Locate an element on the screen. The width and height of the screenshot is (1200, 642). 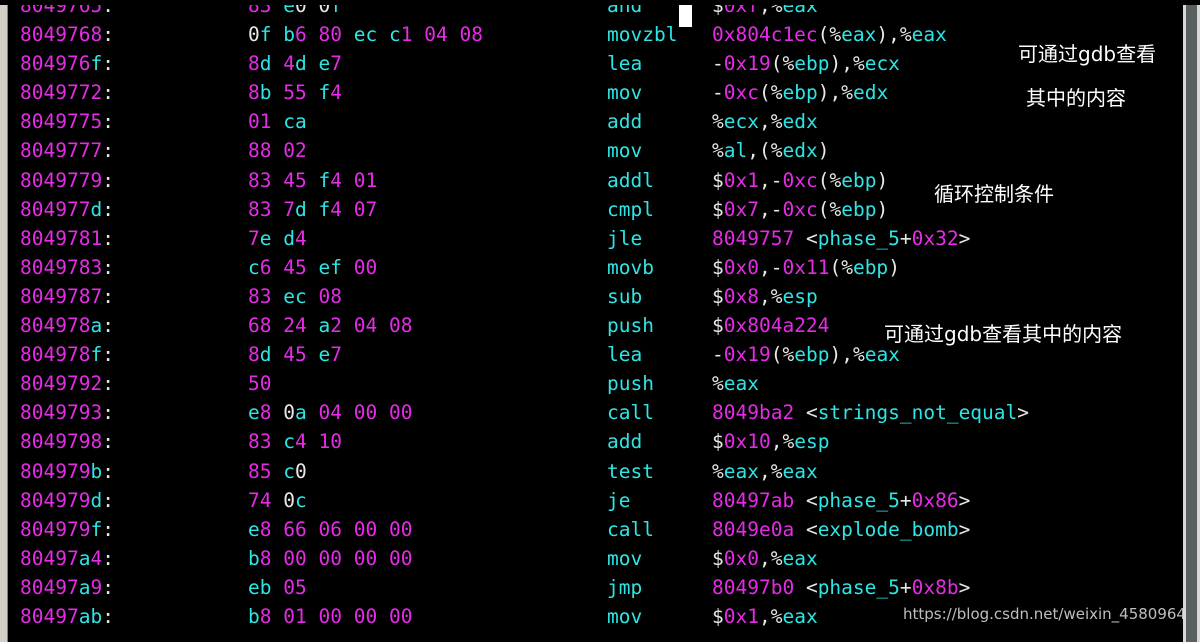
row-address: 8049798: is located at coordinates (67, 442).